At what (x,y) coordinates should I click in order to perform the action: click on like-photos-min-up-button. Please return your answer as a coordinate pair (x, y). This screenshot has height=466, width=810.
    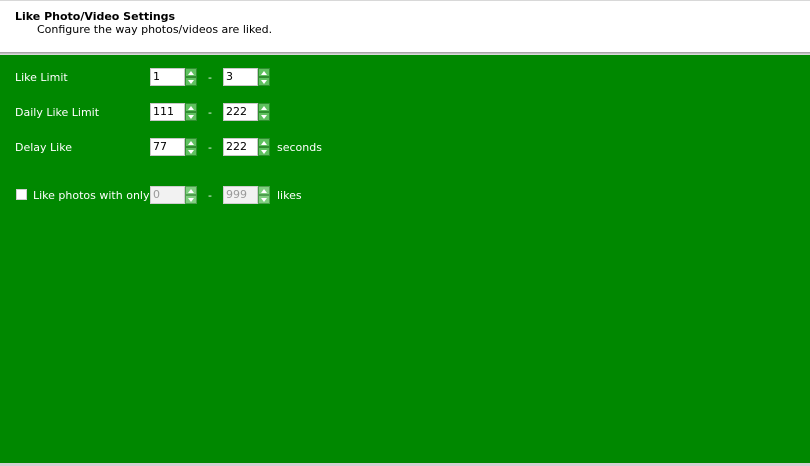
    Looking at the image, I should click on (191, 190).